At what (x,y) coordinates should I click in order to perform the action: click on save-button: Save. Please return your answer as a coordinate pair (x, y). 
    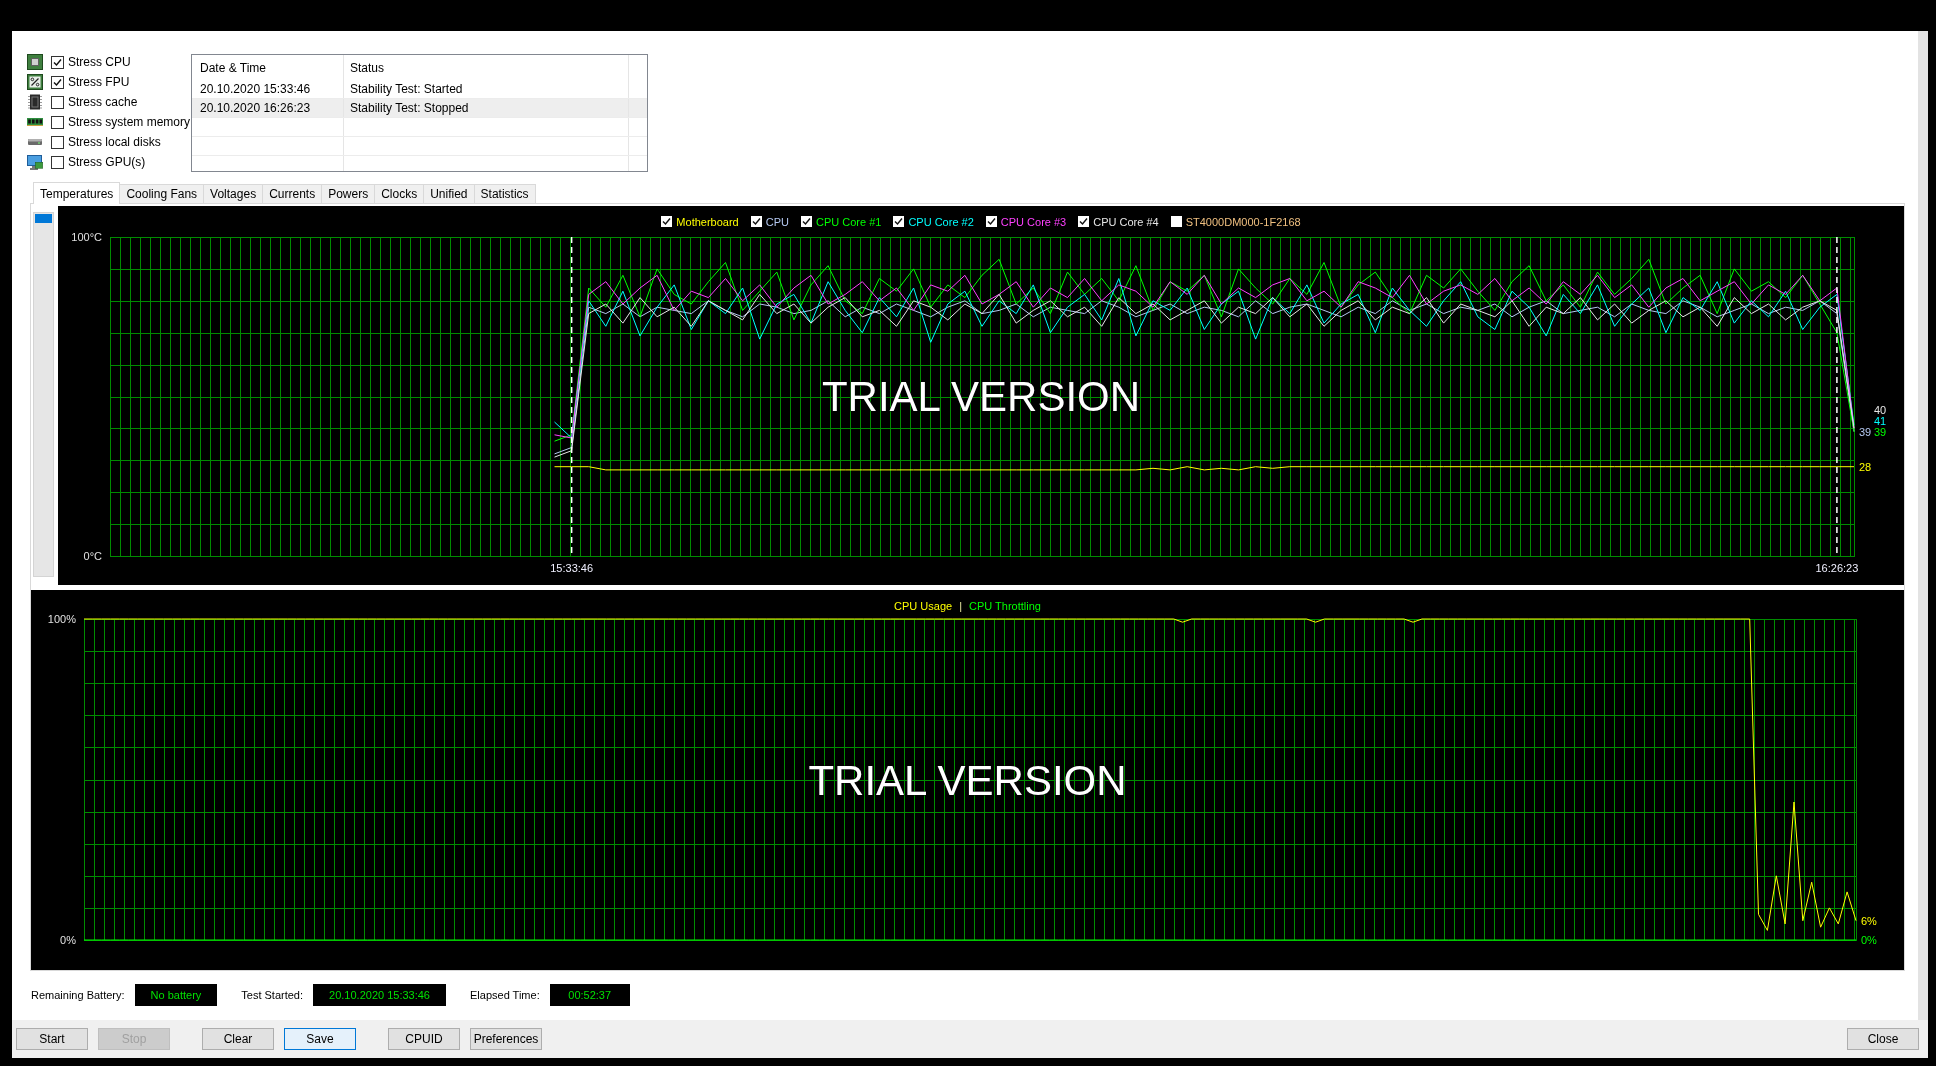
    Looking at the image, I should click on (320, 1039).